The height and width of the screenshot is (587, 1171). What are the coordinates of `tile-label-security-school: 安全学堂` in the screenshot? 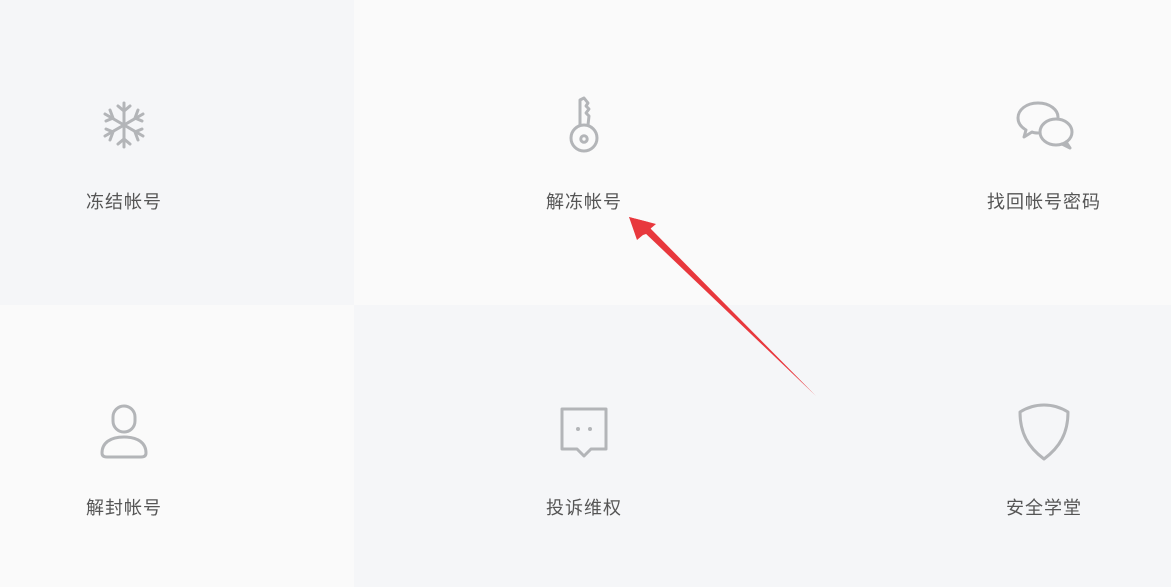 It's located at (1044, 508).